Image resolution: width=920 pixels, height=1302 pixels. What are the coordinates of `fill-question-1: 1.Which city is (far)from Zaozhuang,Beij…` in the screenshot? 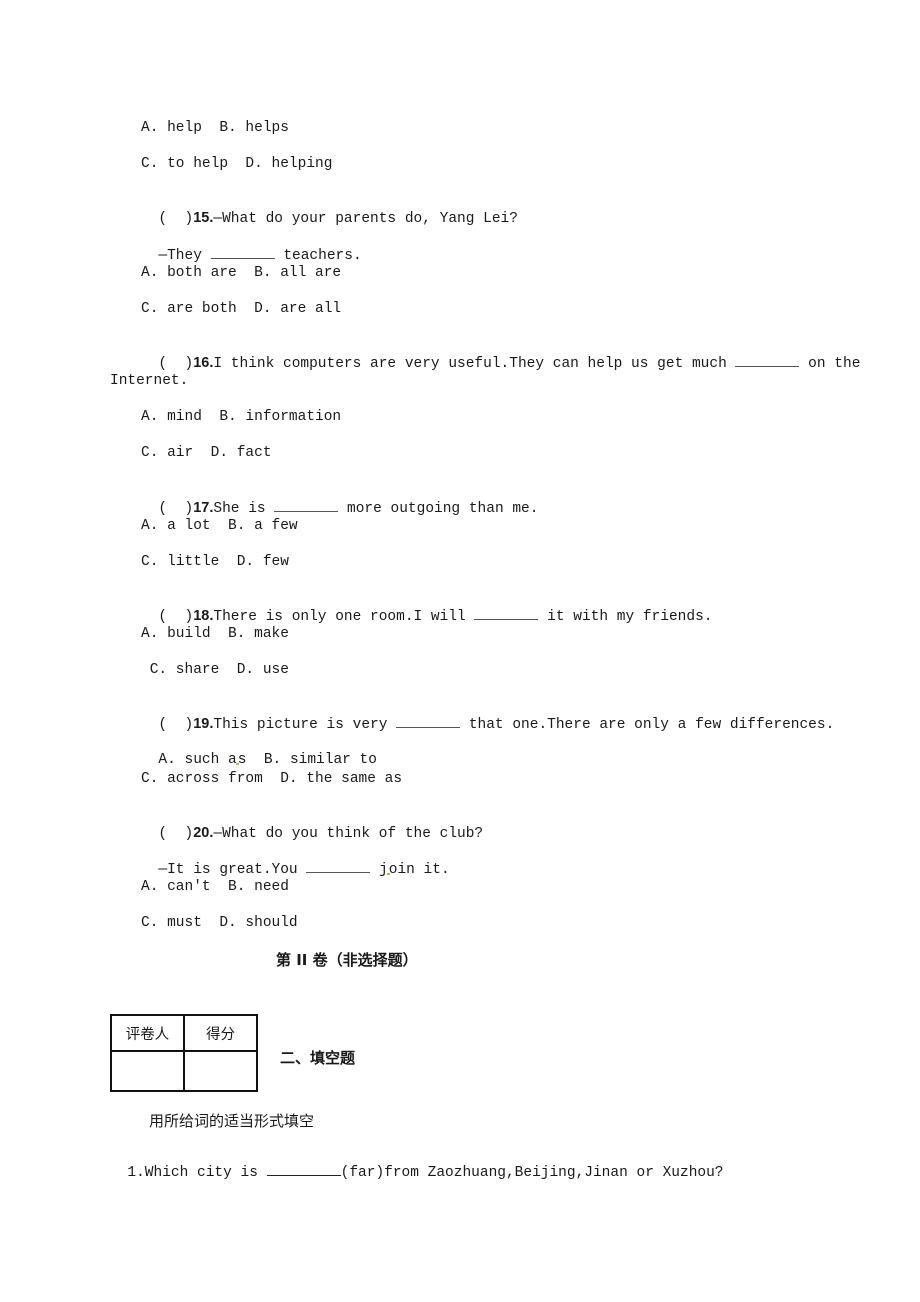 It's located at (417, 1163).